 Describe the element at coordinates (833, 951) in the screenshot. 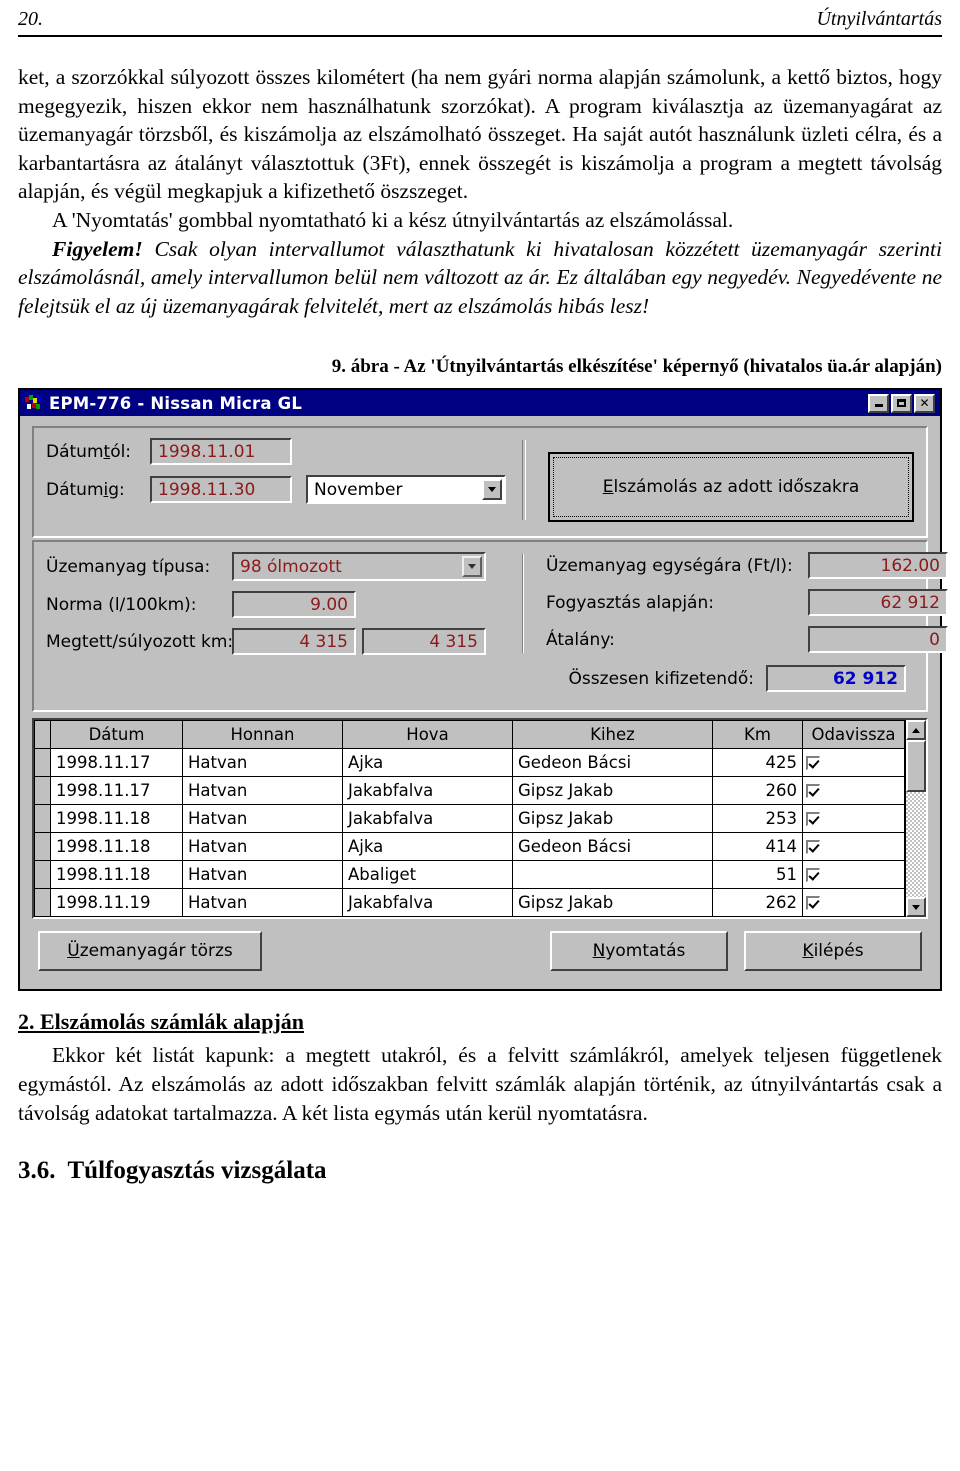

I see `exit-button: Kilépés` at that location.